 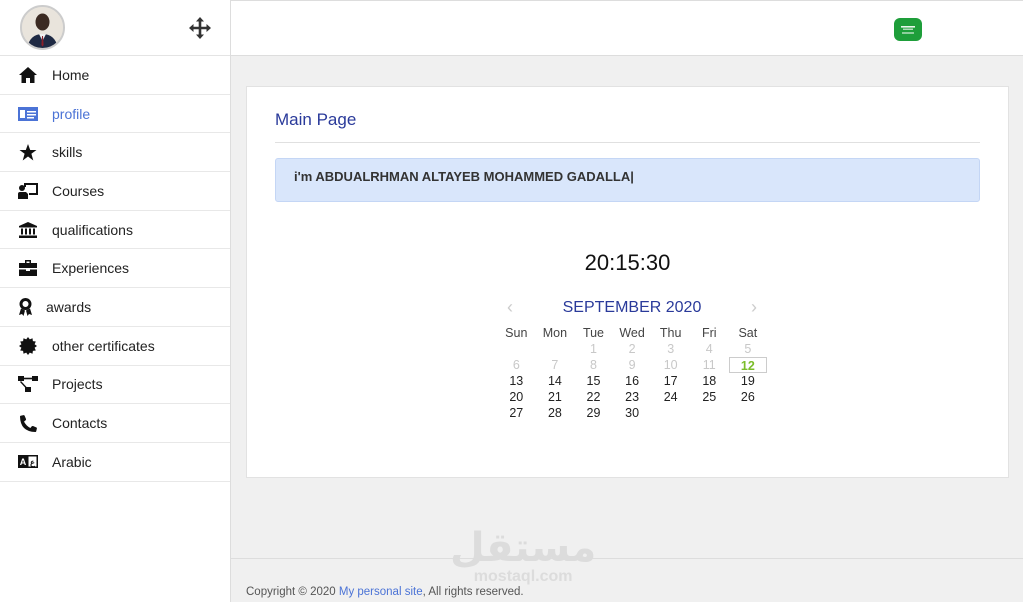 What do you see at coordinates (593, 381) in the screenshot?
I see `calendar-day: 15` at bounding box center [593, 381].